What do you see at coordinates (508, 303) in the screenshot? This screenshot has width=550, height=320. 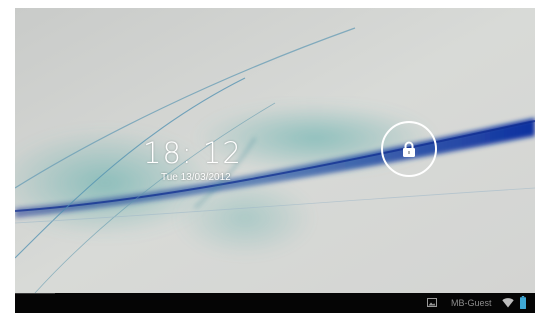 I see `wifi-icon` at bounding box center [508, 303].